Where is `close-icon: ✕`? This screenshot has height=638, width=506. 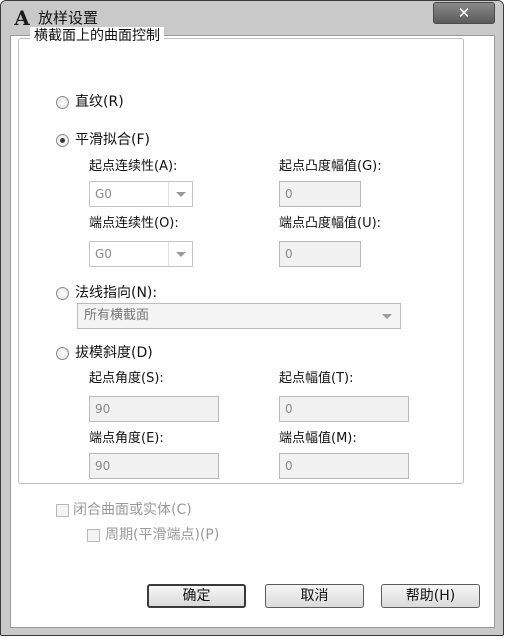
close-icon: ✕ is located at coordinates (464, 13).